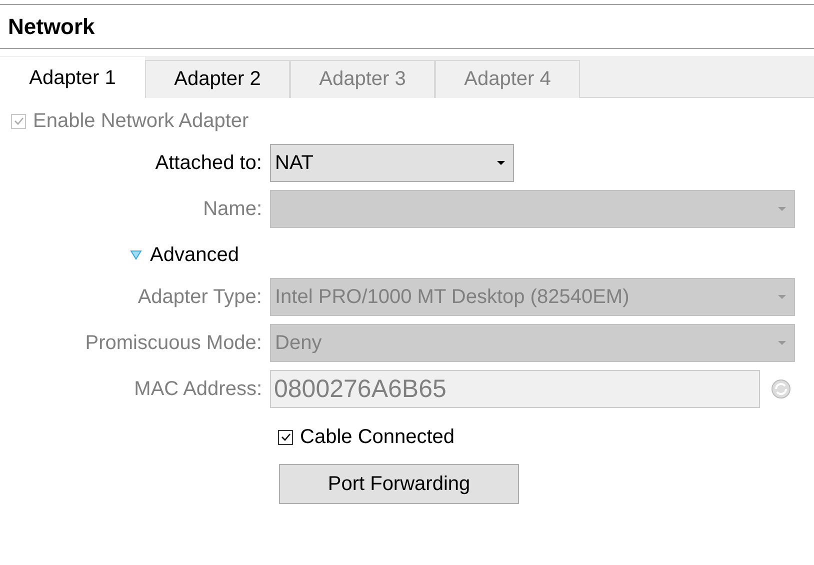 This screenshot has height=565, width=814. I want to click on refresh-icon, so click(781, 389).